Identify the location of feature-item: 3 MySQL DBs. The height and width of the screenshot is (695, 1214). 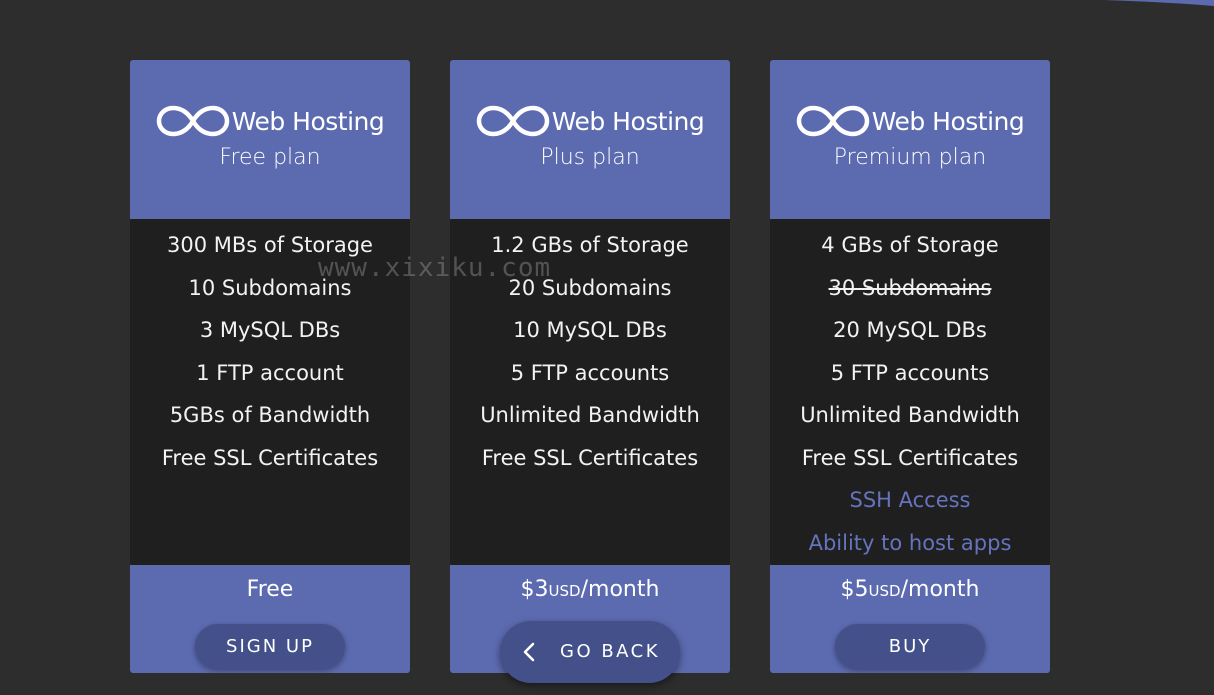
(270, 330).